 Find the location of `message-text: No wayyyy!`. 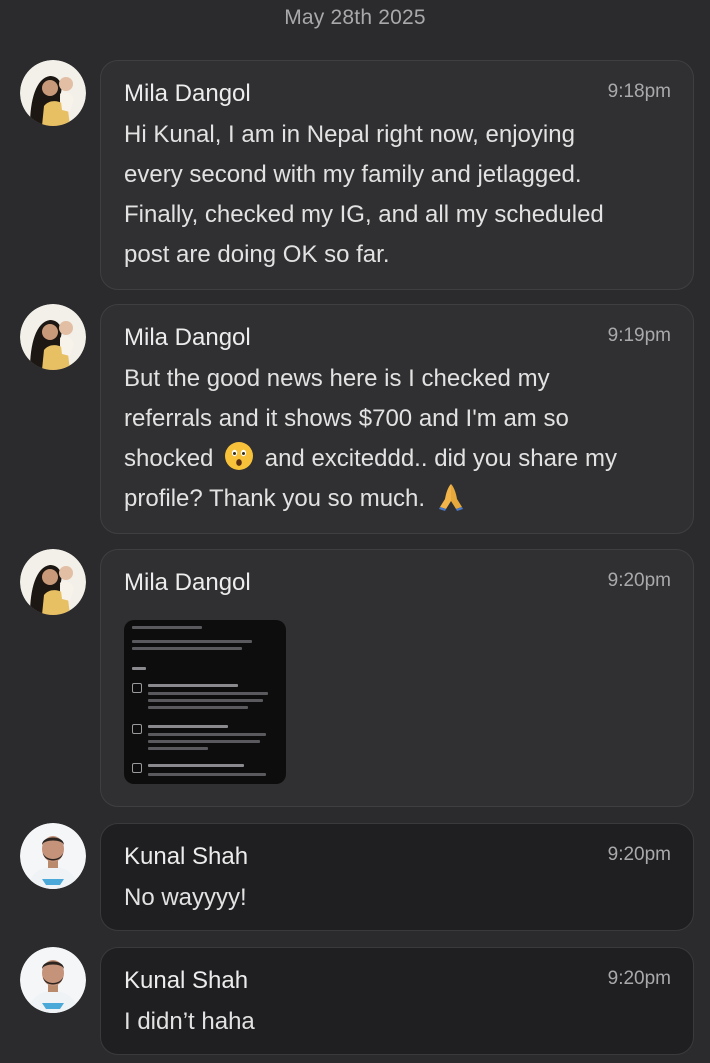

message-text: No wayyyy! is located at coordinates (185, 897).